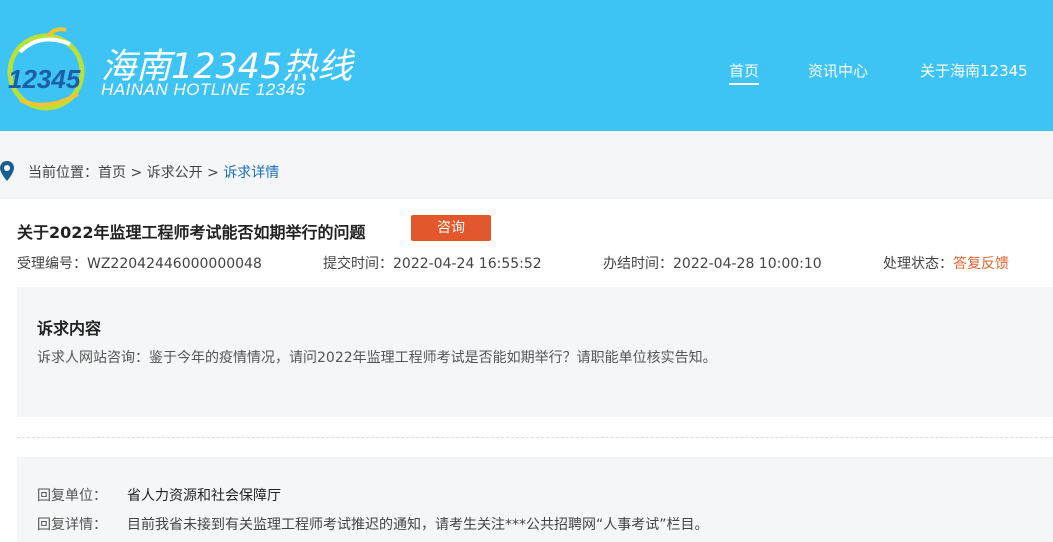  I want to click on section-divider, so click(535, 437).